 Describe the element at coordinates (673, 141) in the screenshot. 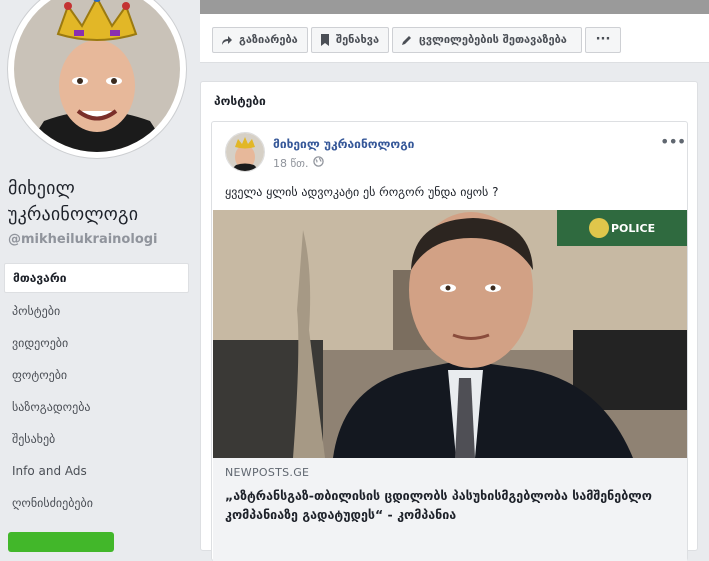

I see `post-options-button: •••` at that location.